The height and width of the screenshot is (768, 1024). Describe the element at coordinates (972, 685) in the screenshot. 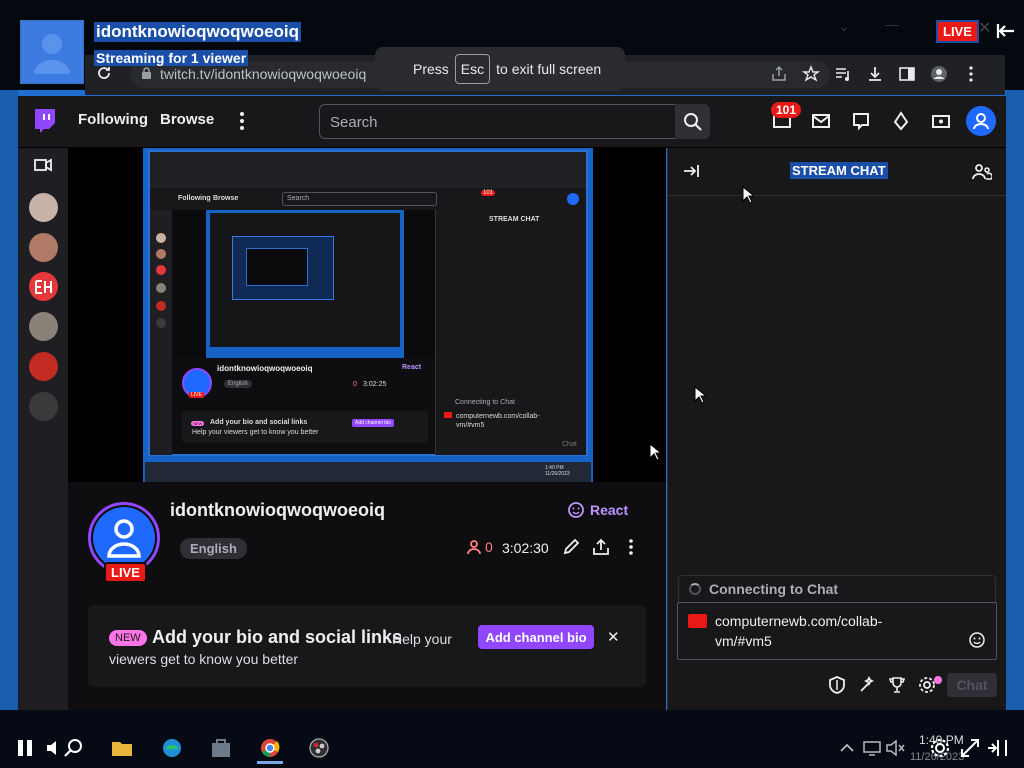

I see `chat-send-button: Chat` at that location.